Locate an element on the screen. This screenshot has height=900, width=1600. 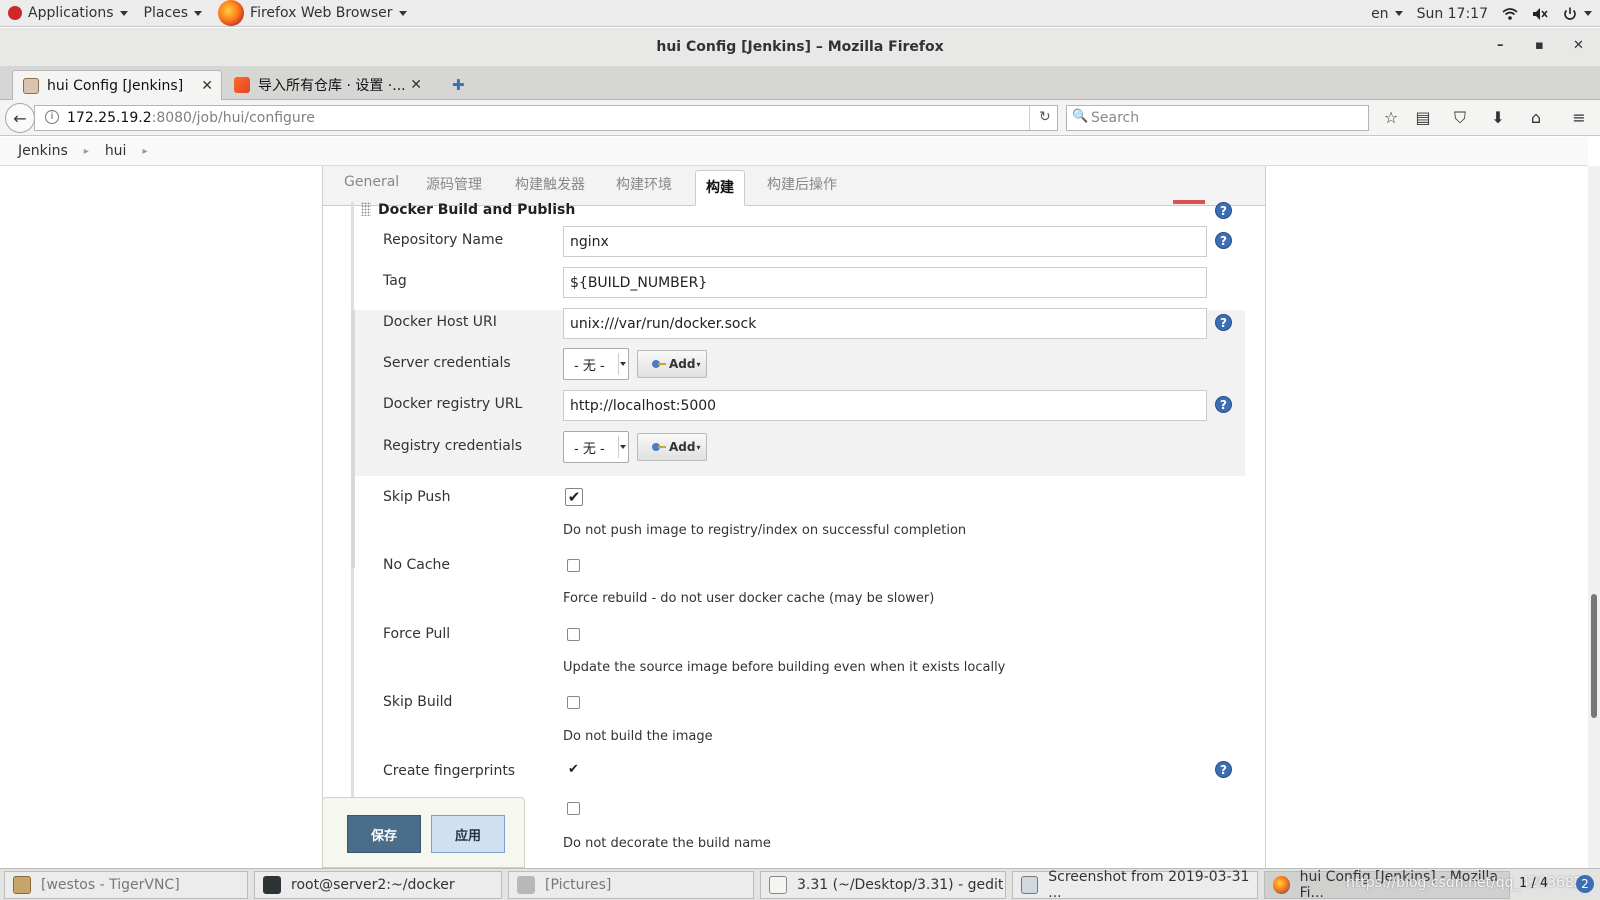
skip-build-label: Skip Build is located at coordinates (418, 702).